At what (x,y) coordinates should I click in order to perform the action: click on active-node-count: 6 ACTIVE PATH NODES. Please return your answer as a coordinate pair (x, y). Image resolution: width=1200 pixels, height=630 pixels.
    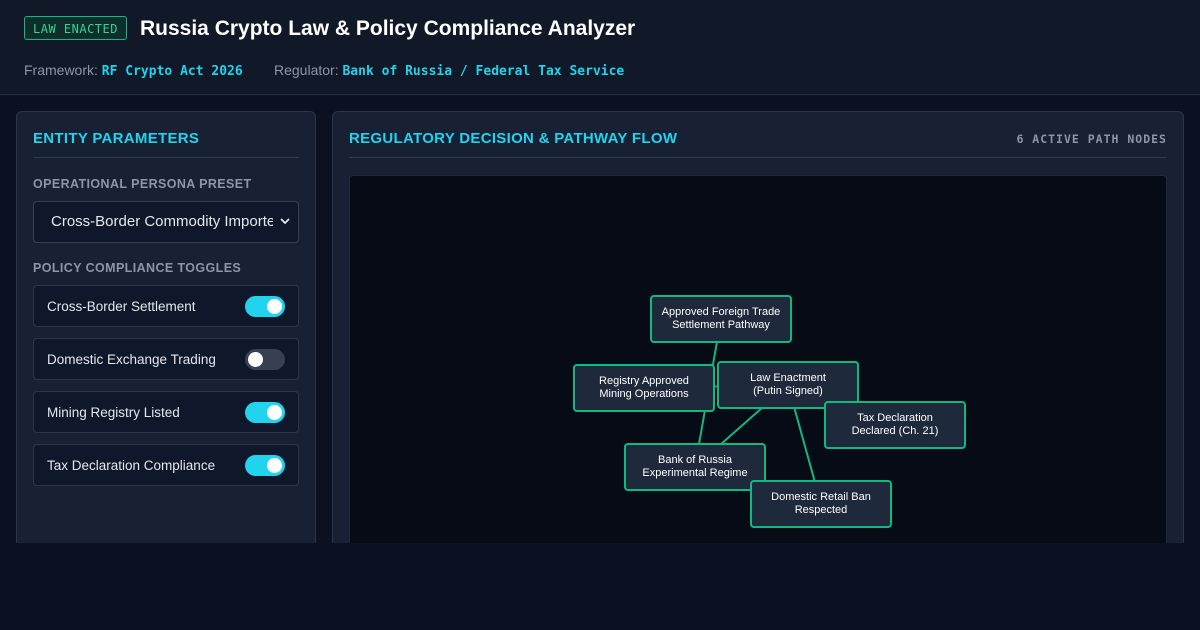
    Looking at the image, I should click on (1091, 139).